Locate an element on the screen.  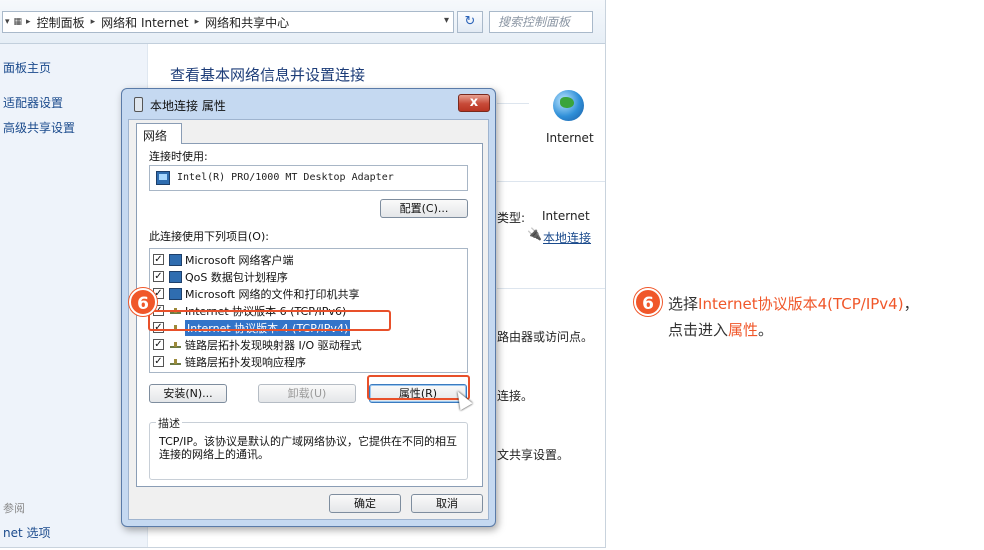
close-button: x is located at coordinates (474, 103).